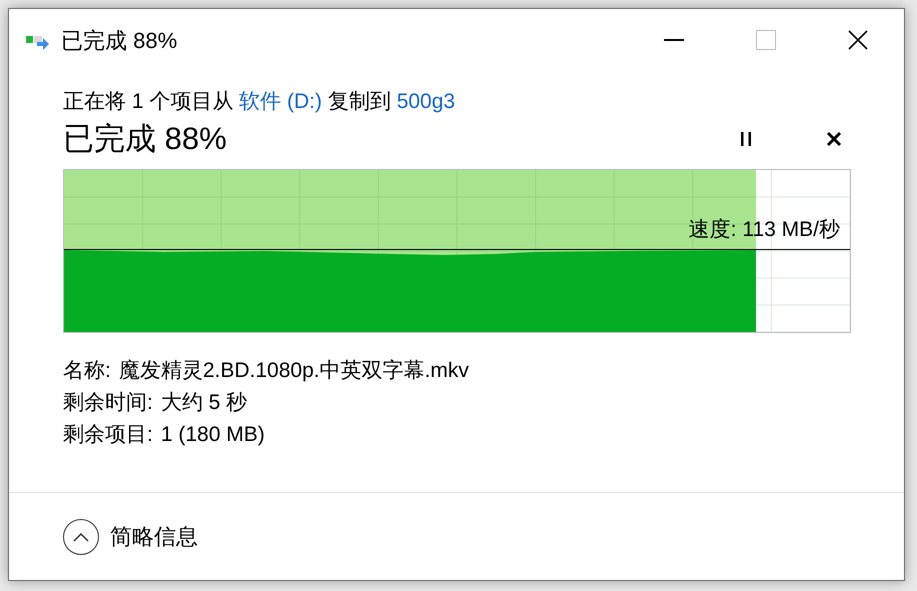 This screenshot has width=917, height=591. Describe the element at coordinates (108, 403) in the screenshot. I see `detail-label: 剩余时间:` at that location.